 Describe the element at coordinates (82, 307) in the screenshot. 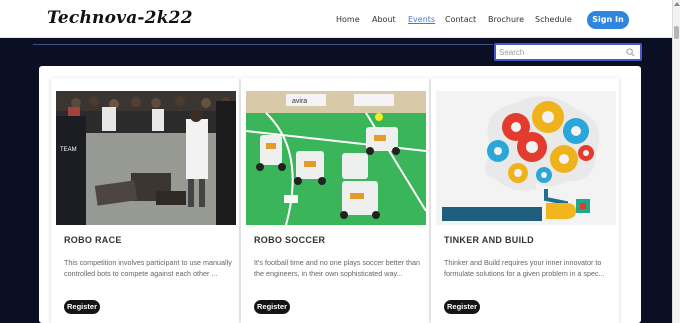

I see `register-button-robo-race: Register` at that location.